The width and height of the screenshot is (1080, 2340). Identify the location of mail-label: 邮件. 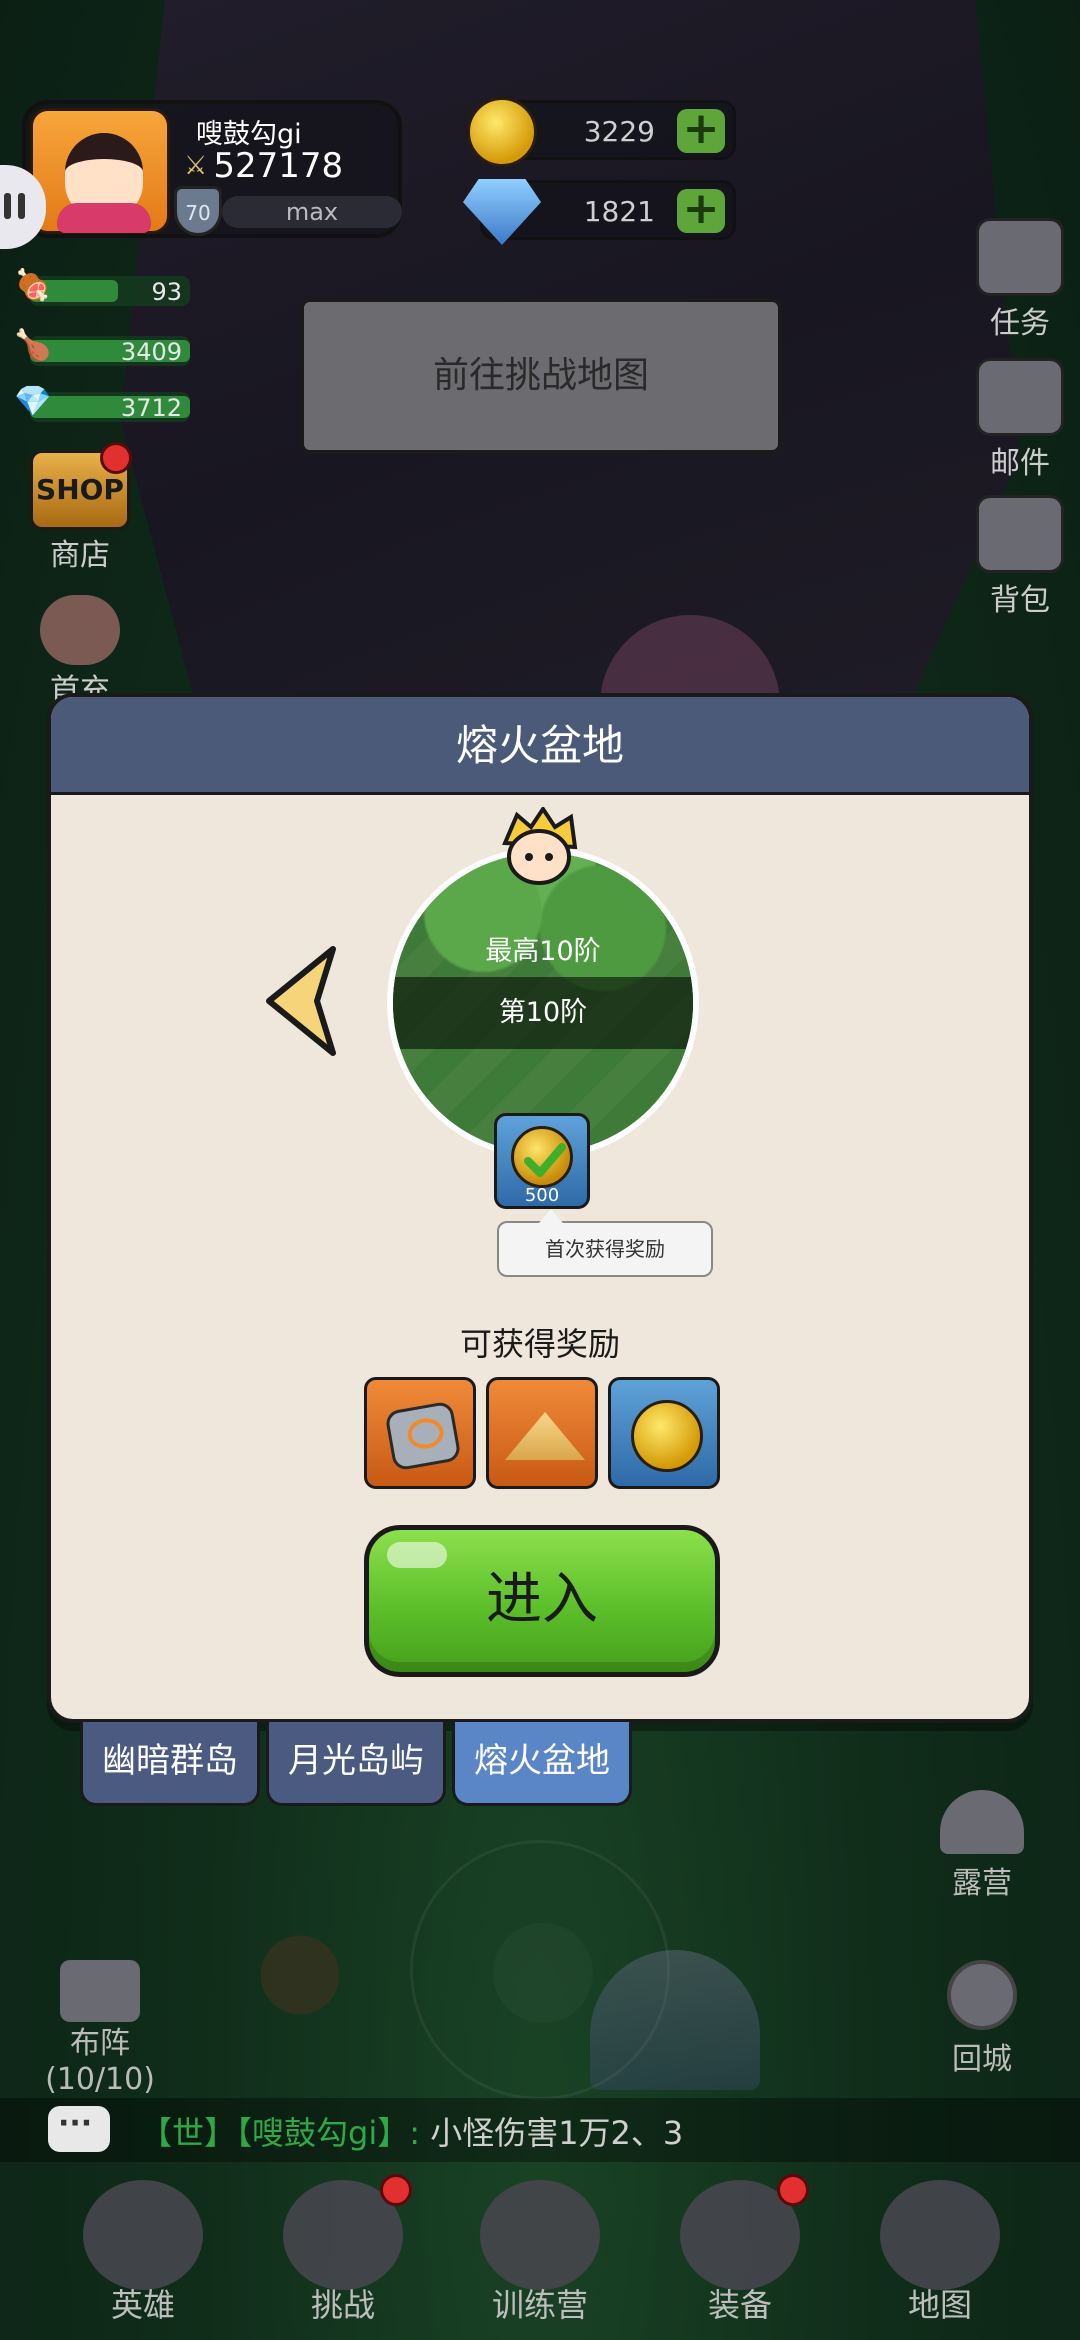
(1020, 463).